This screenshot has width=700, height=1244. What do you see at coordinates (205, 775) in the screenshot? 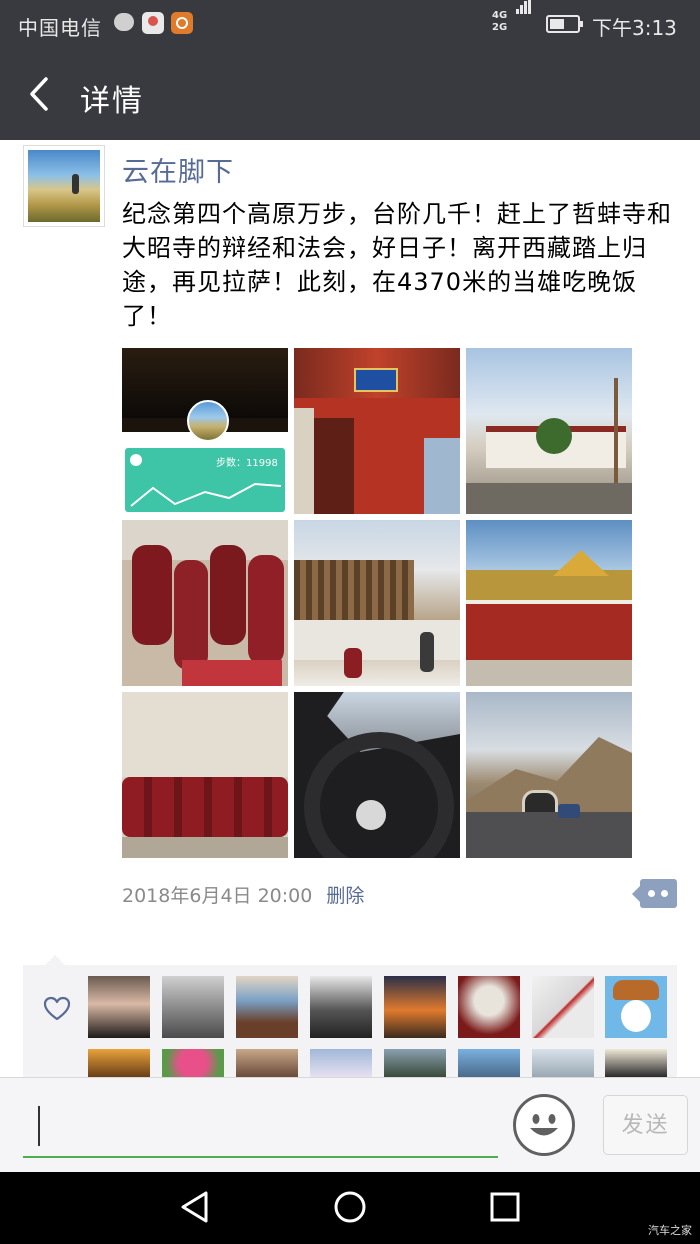
I see `photo-monks-seated` at bounding box center [205, 775].